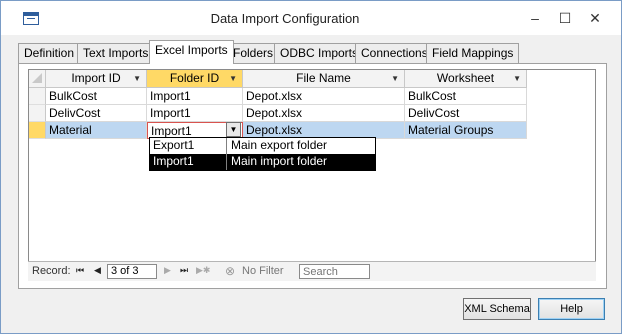 The image size is (622, 334). I want to click on close-button: ✕, so click(595, 18).